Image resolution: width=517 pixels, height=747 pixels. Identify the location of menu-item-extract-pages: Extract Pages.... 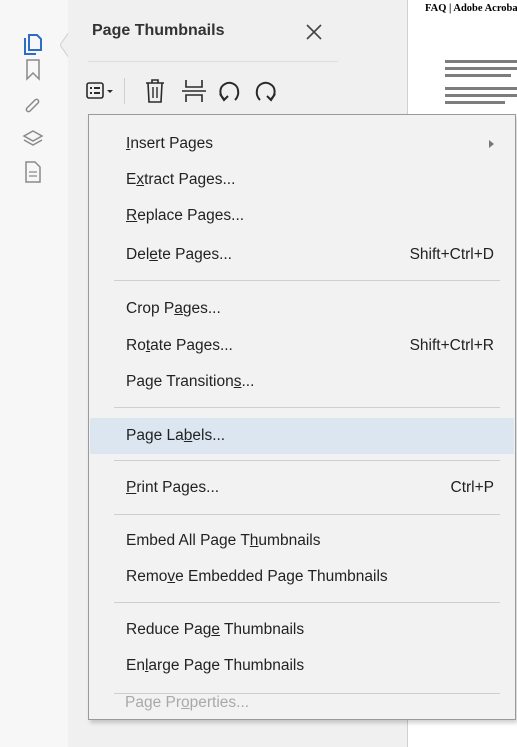
(302, 180).